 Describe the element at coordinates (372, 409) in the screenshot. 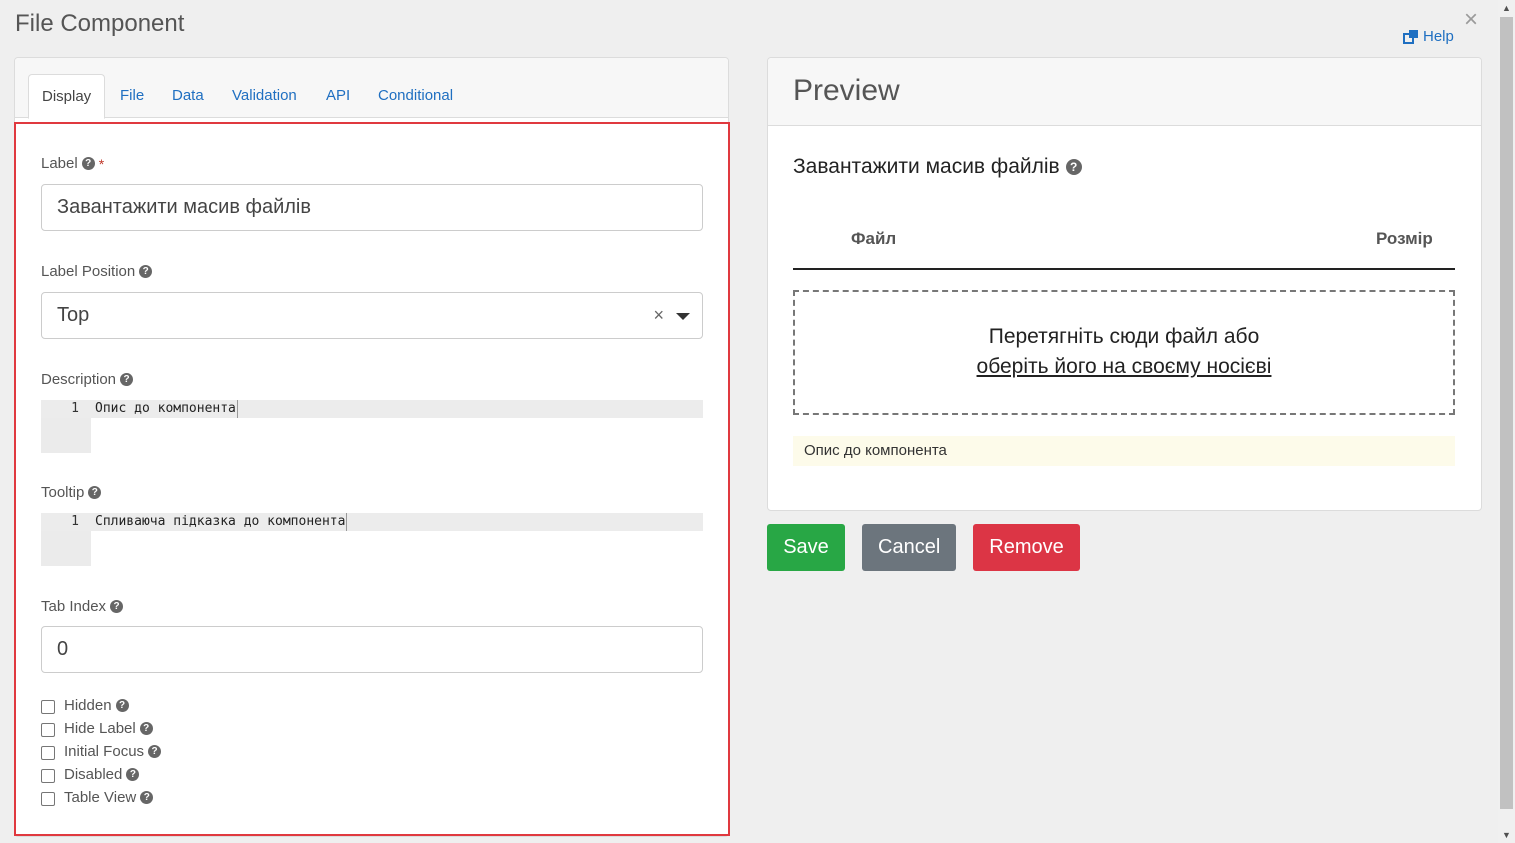

I see `editor-line: 1 Опис до компонента` at that location.